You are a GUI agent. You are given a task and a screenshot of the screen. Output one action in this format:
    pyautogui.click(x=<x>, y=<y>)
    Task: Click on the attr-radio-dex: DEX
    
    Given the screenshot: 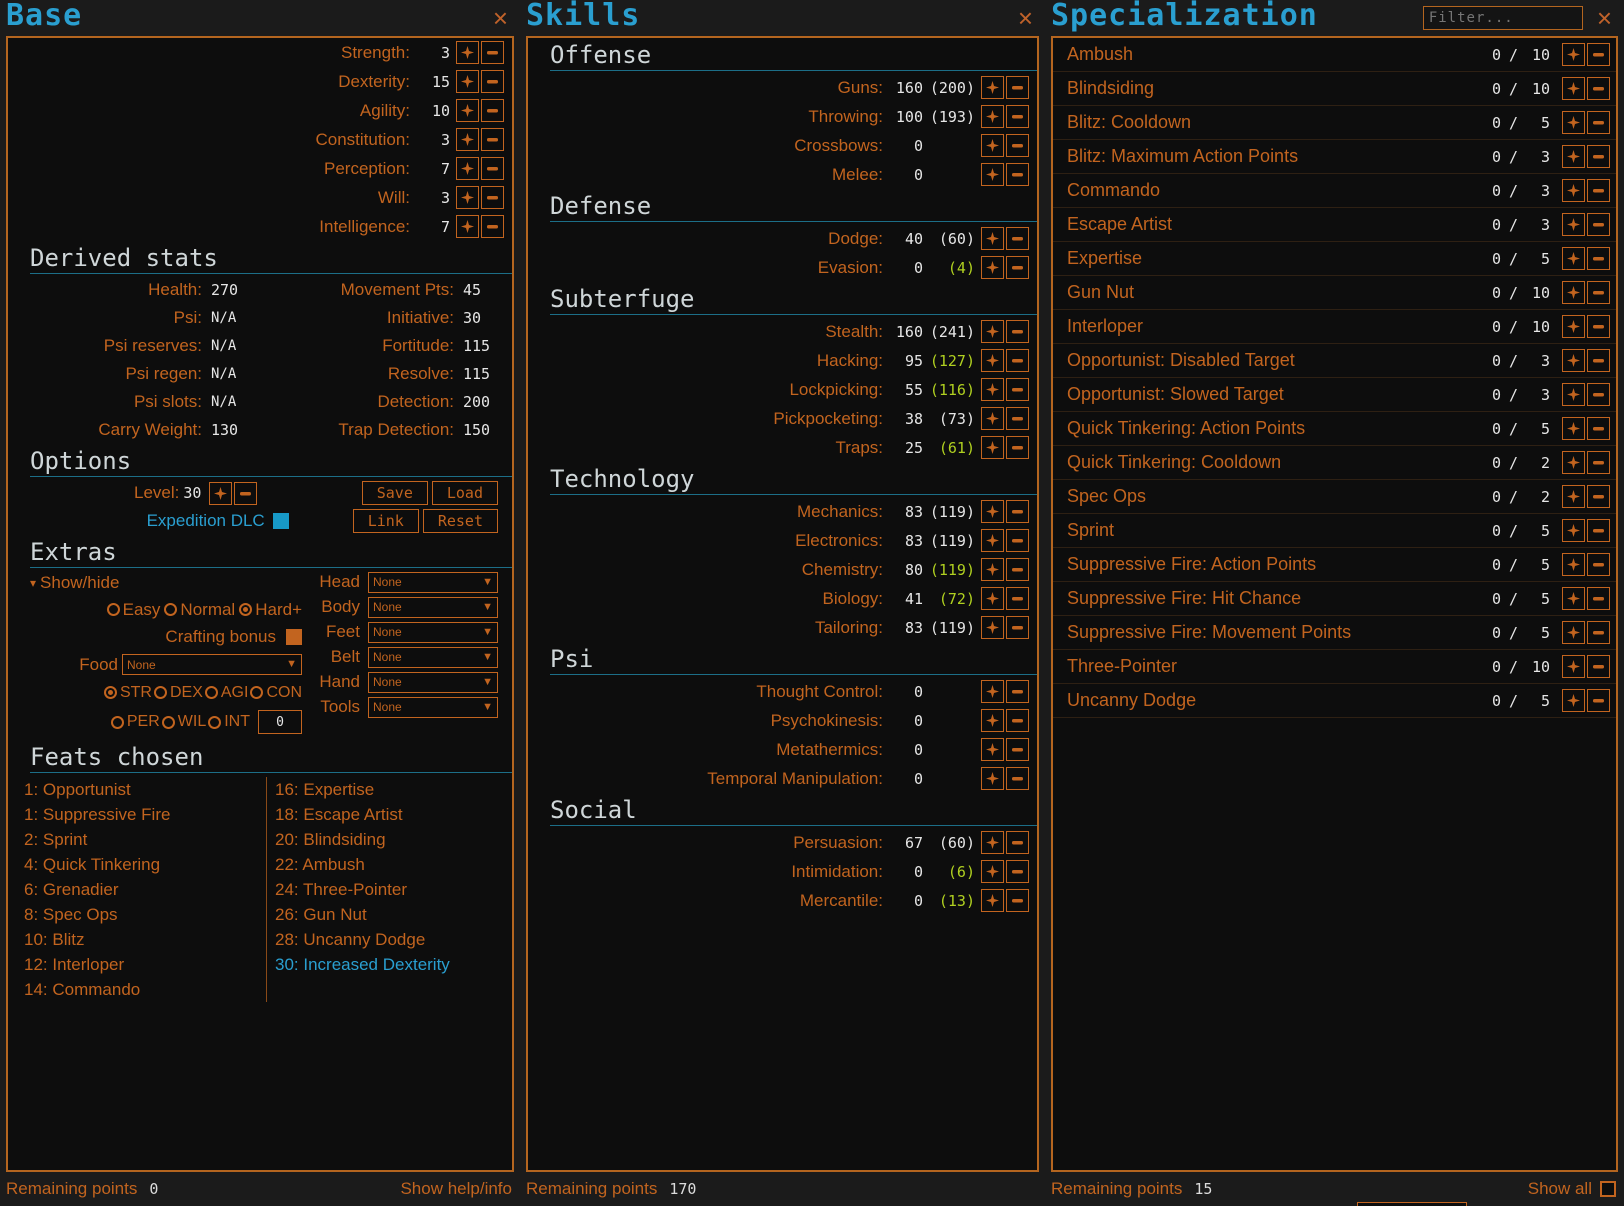 What is the action you would take?
    pyautogui.click(x=178, y=693)
    